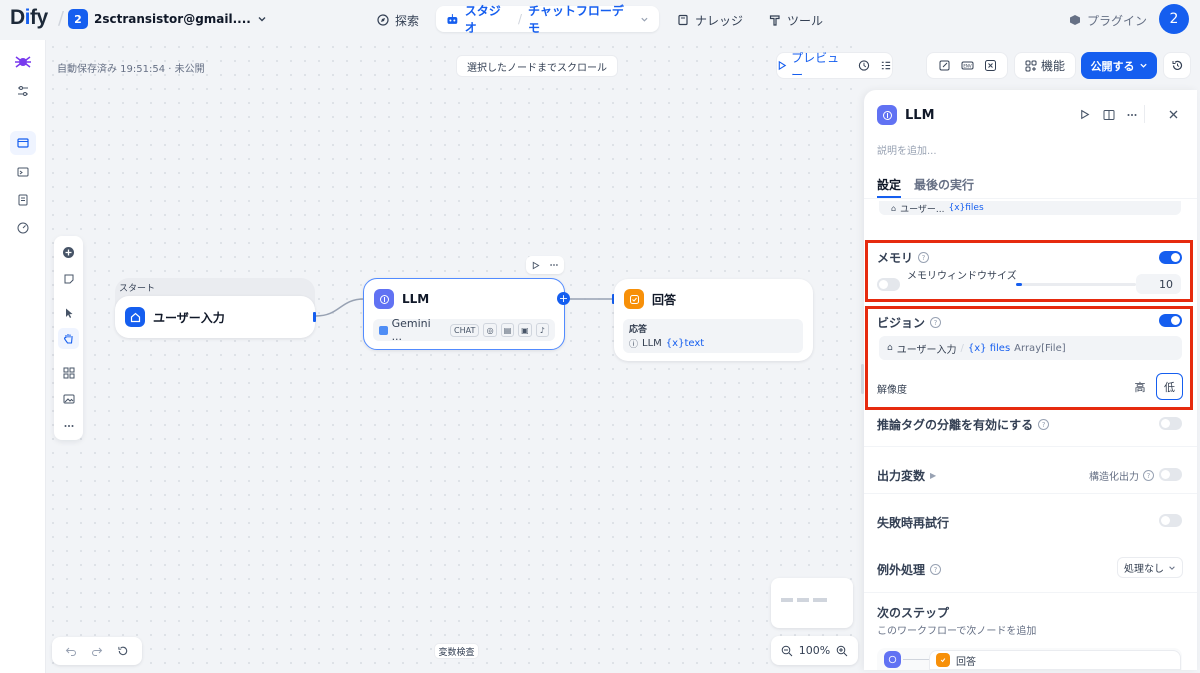  I want to click on next-step-area: 回答, so click(1029, 659).